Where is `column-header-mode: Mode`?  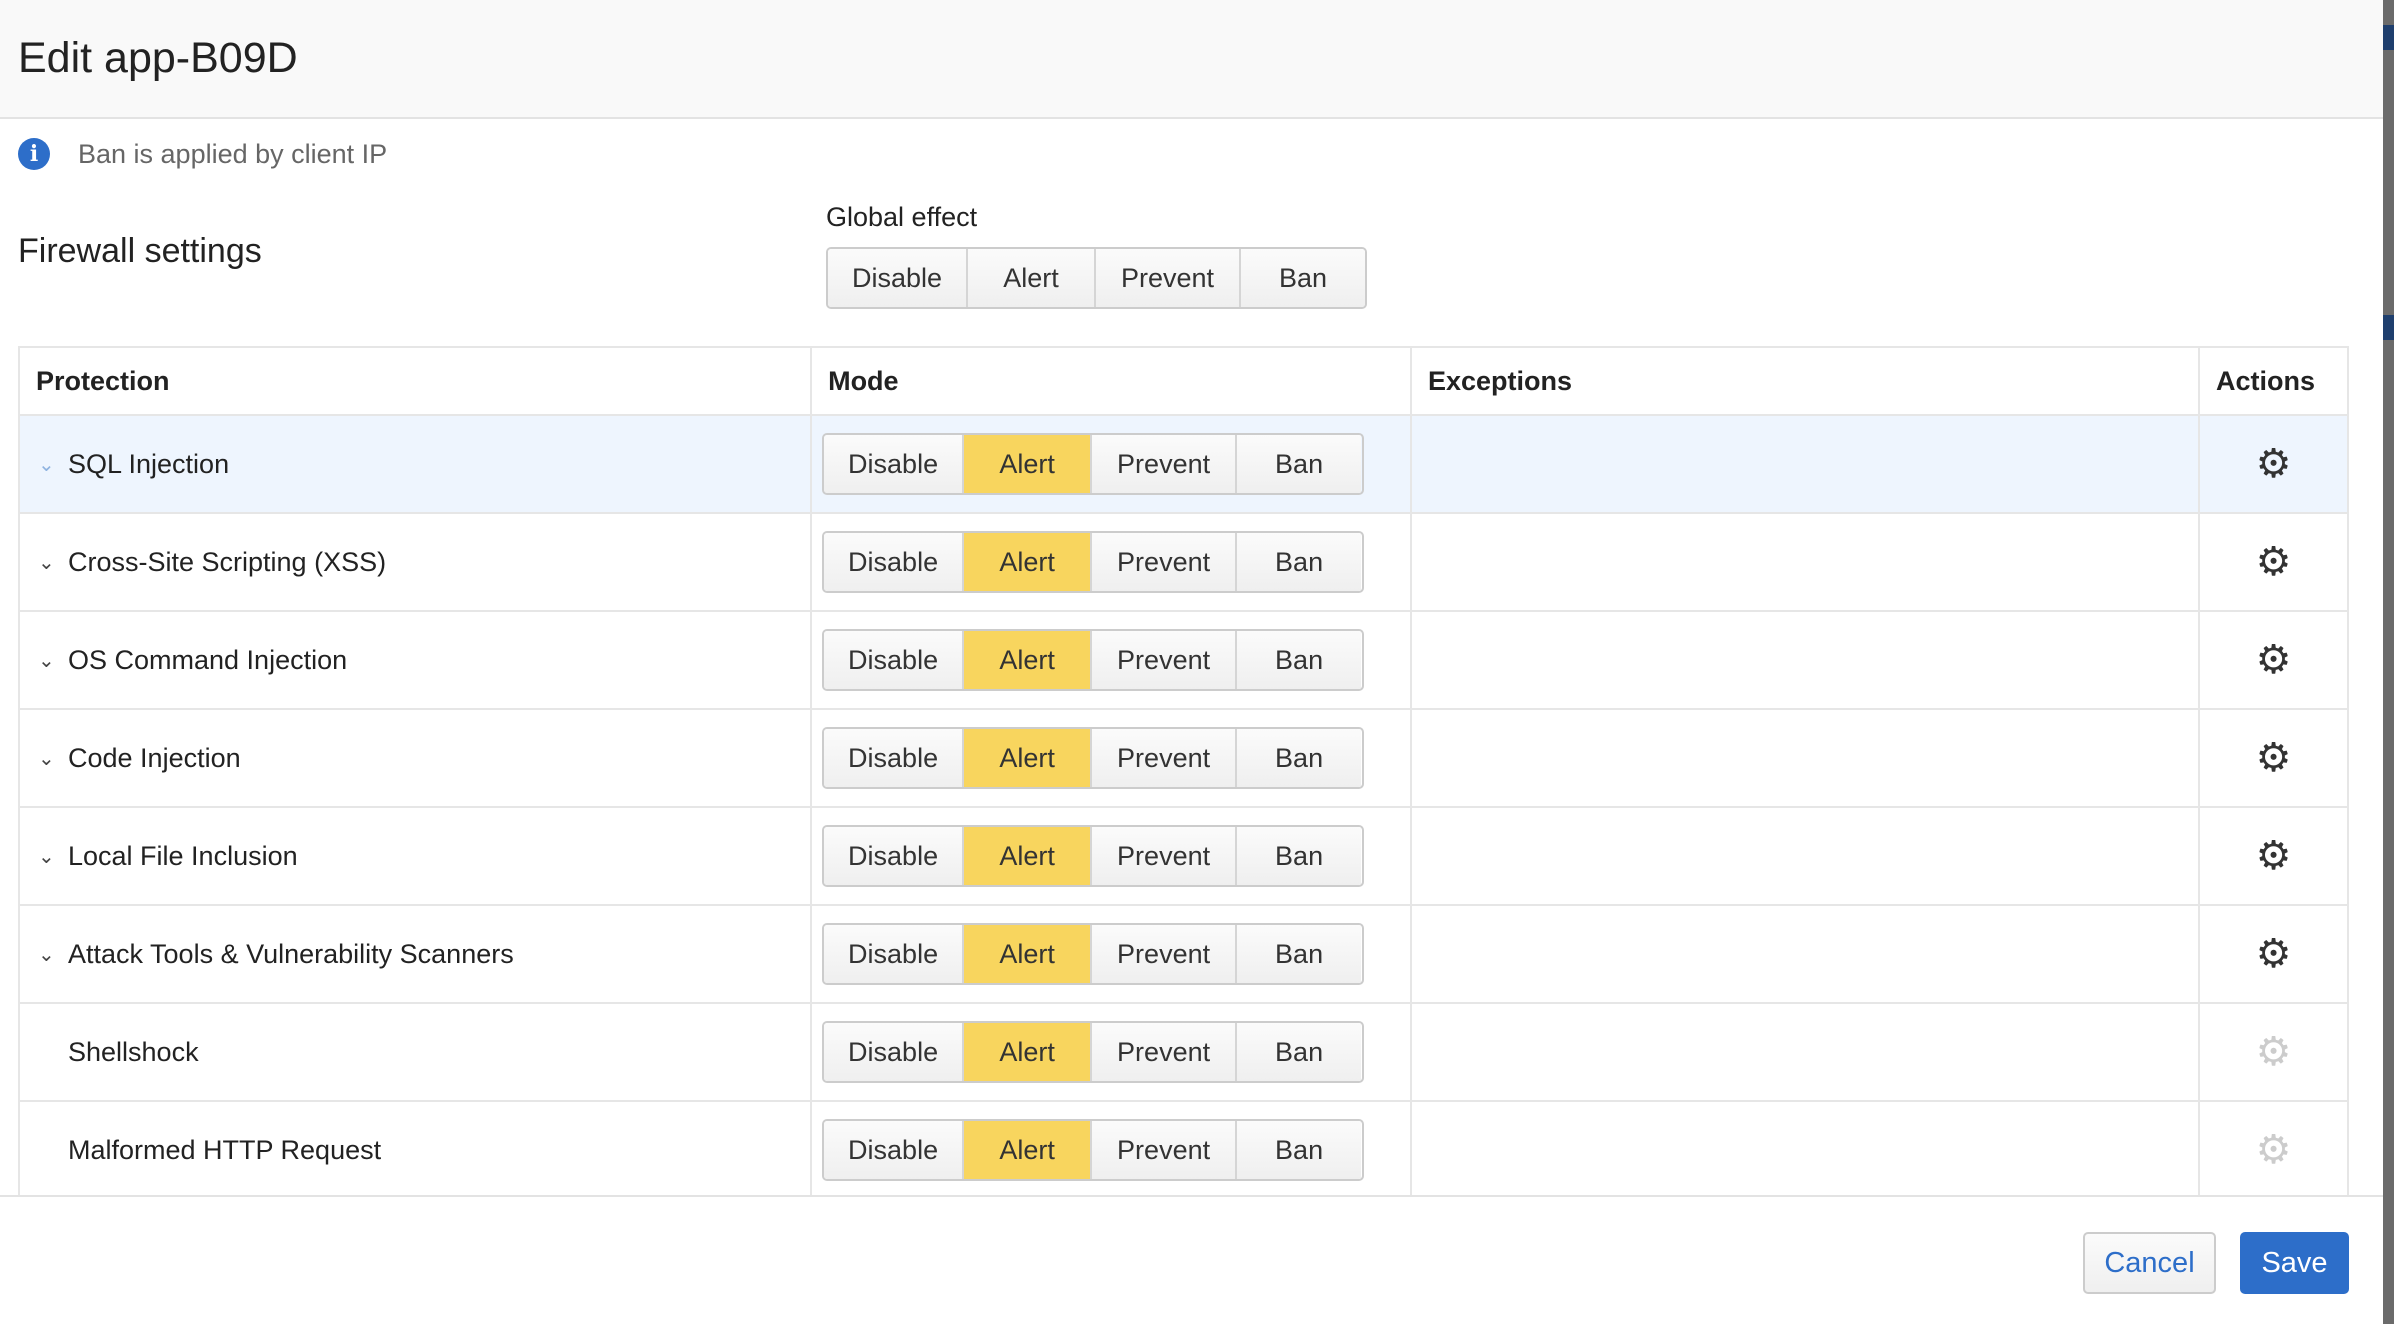 column-header-mode: Mode is located at coordinates (1111, 381).